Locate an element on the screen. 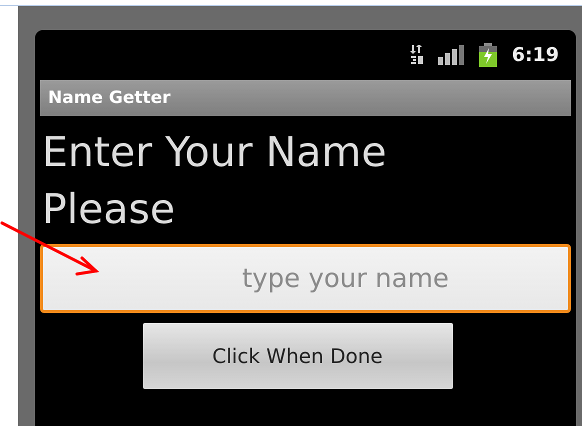 The height and width of the screenshot is (426, 582). status-time: 6:19 is located at coordinates (535, 55).